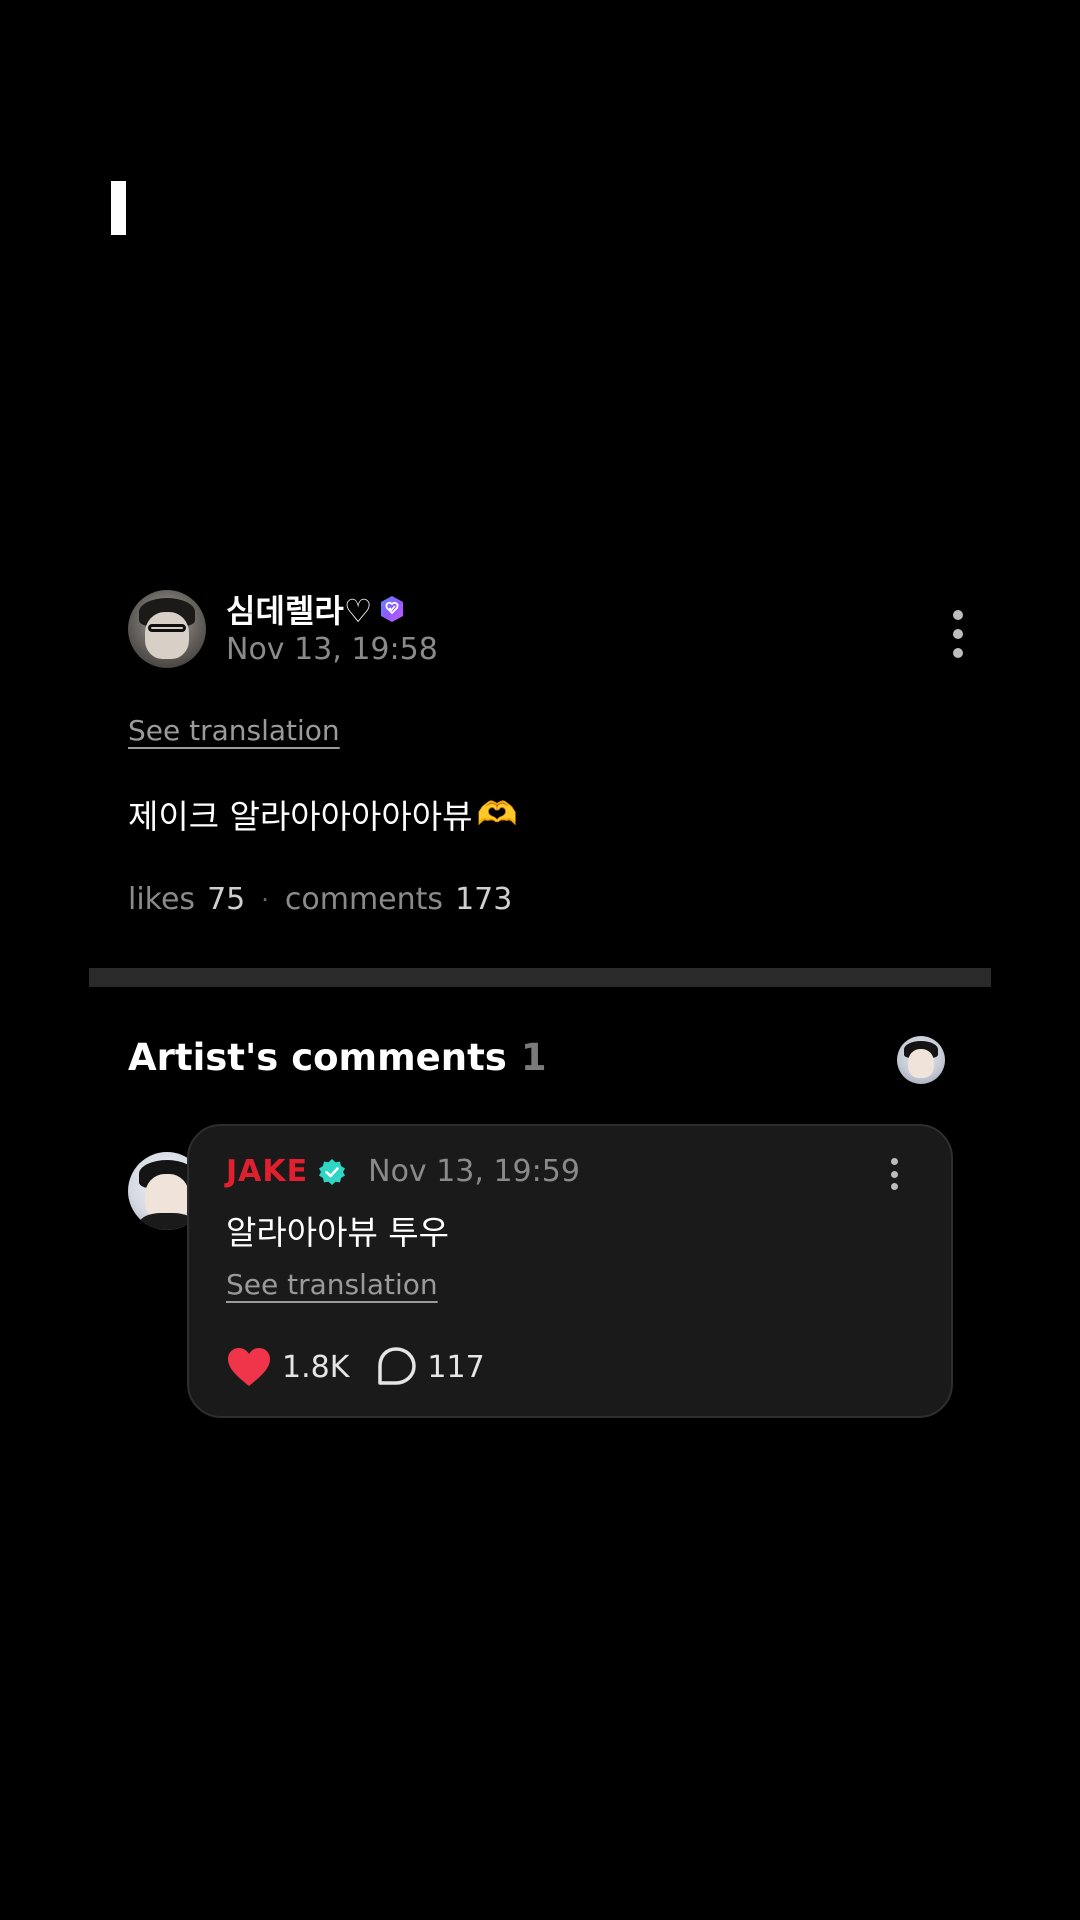 The height and width of the screenshot is (1920, 1080). Describe the element at coordinates (548, 630) in the screenshot. I see `post-header: 심데렐라♡ Nov 13, 19:58` at that location.